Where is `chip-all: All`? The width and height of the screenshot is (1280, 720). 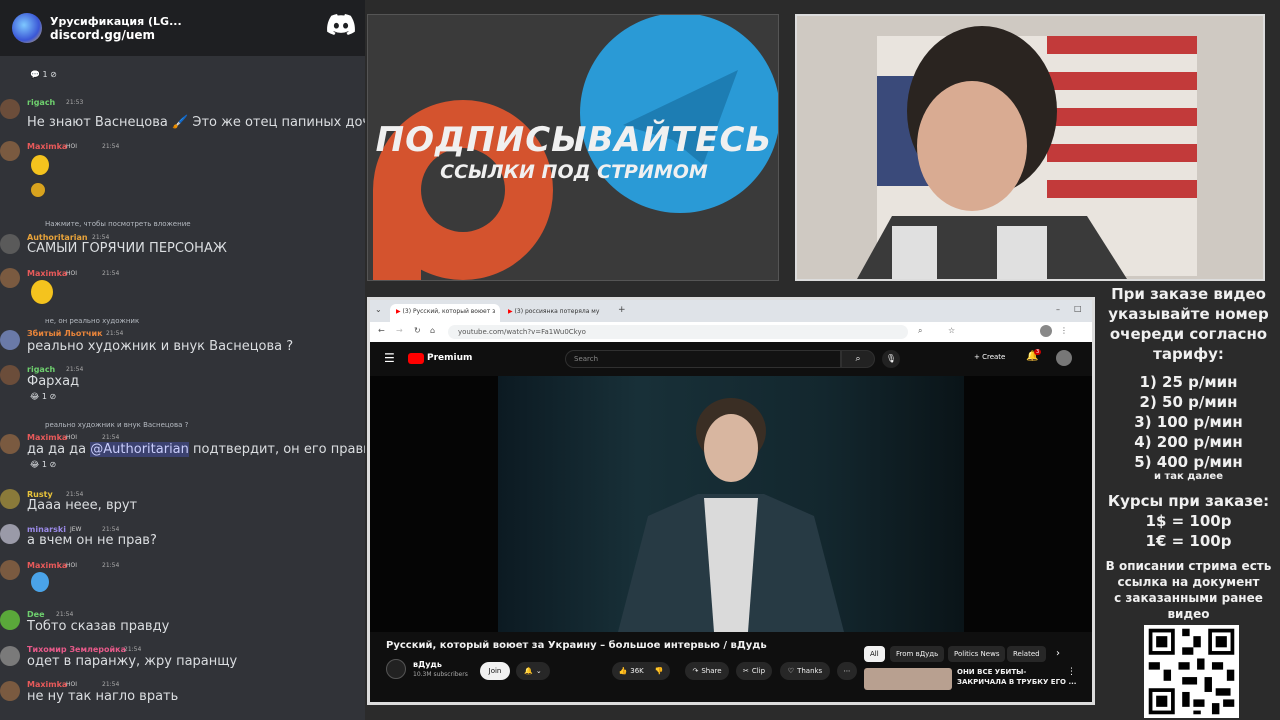
chip-all: All is located at coordinates (874, 654).